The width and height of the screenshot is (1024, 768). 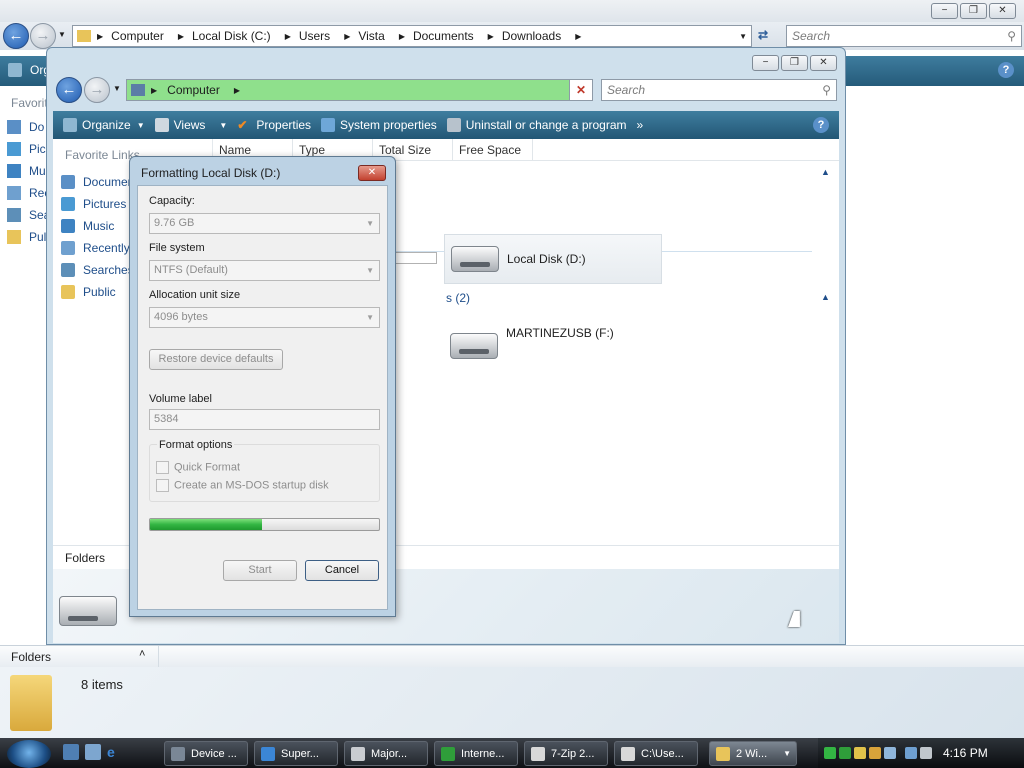 I want to click on stop-icon: ✕, so click(x=581, y=90).